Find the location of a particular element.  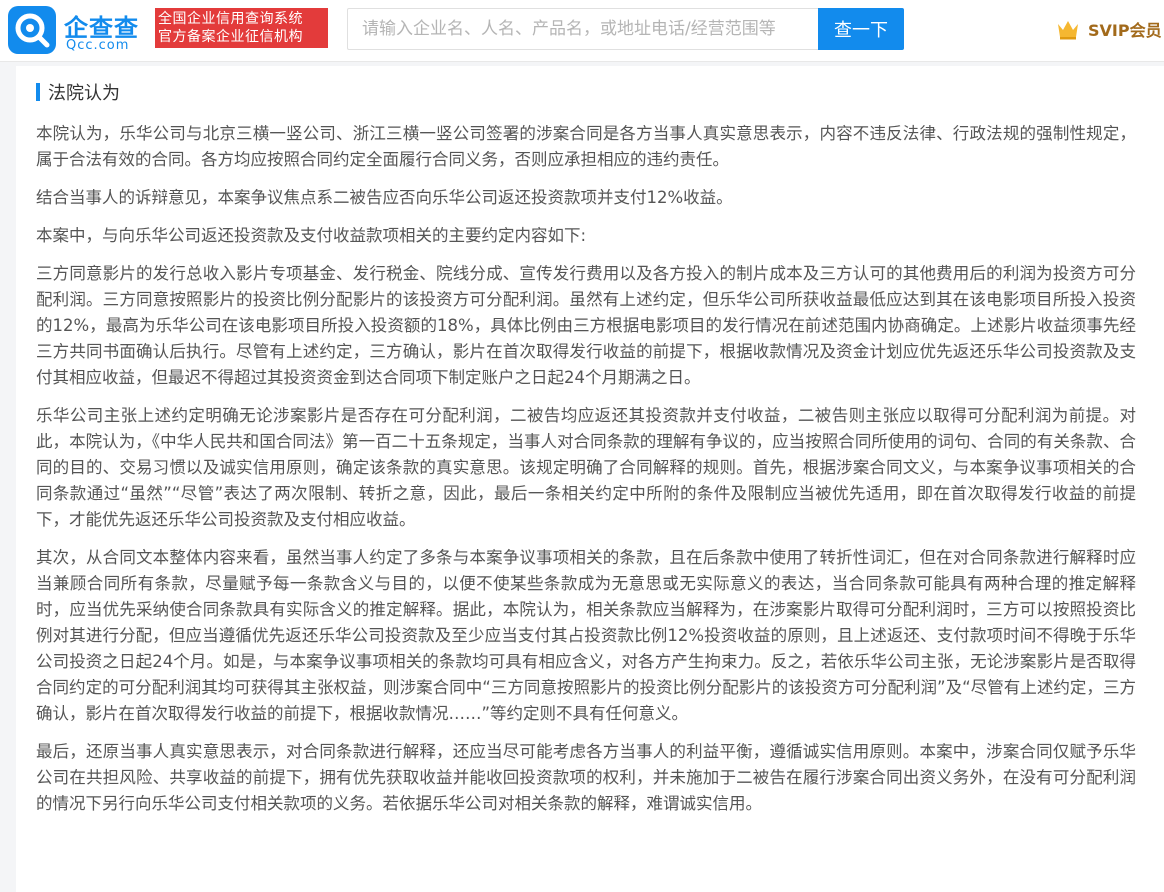

section-header: 法院认为 is located at coordinates (78, 93).